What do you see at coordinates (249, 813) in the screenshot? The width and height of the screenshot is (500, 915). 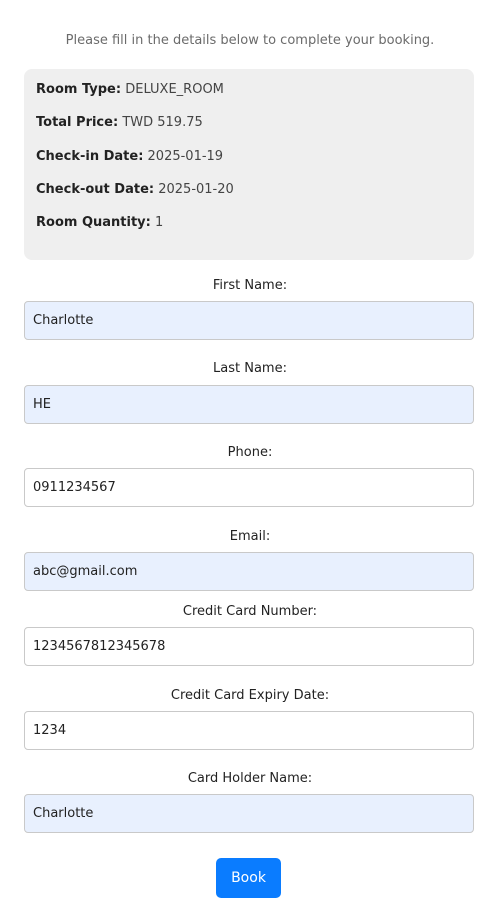 I see `card-holder-input` at bounding box center [249, 813].